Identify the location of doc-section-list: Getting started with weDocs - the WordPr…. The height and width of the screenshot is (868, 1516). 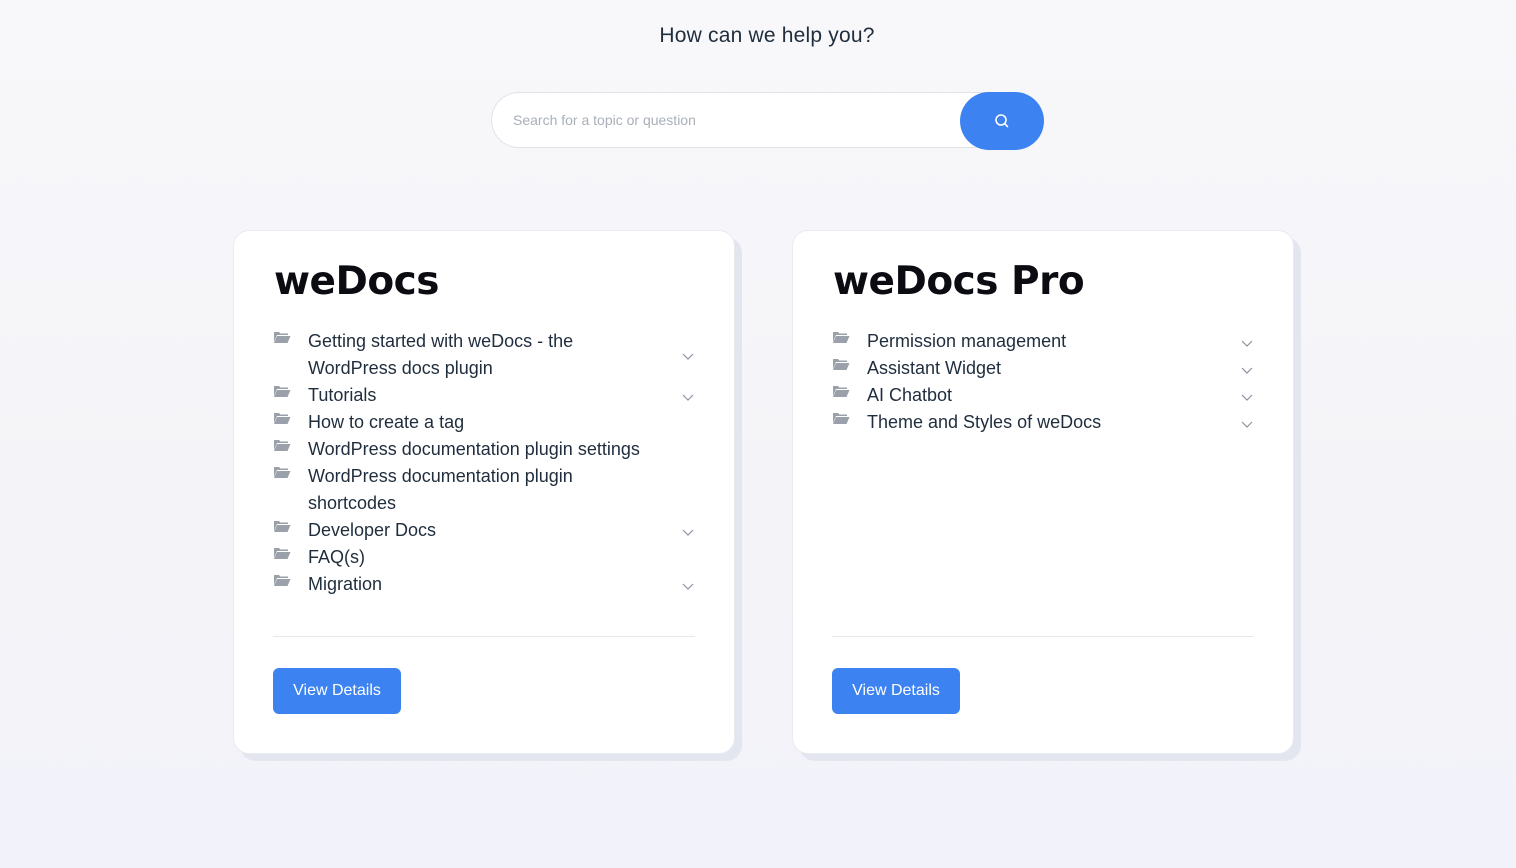
(484, 463).